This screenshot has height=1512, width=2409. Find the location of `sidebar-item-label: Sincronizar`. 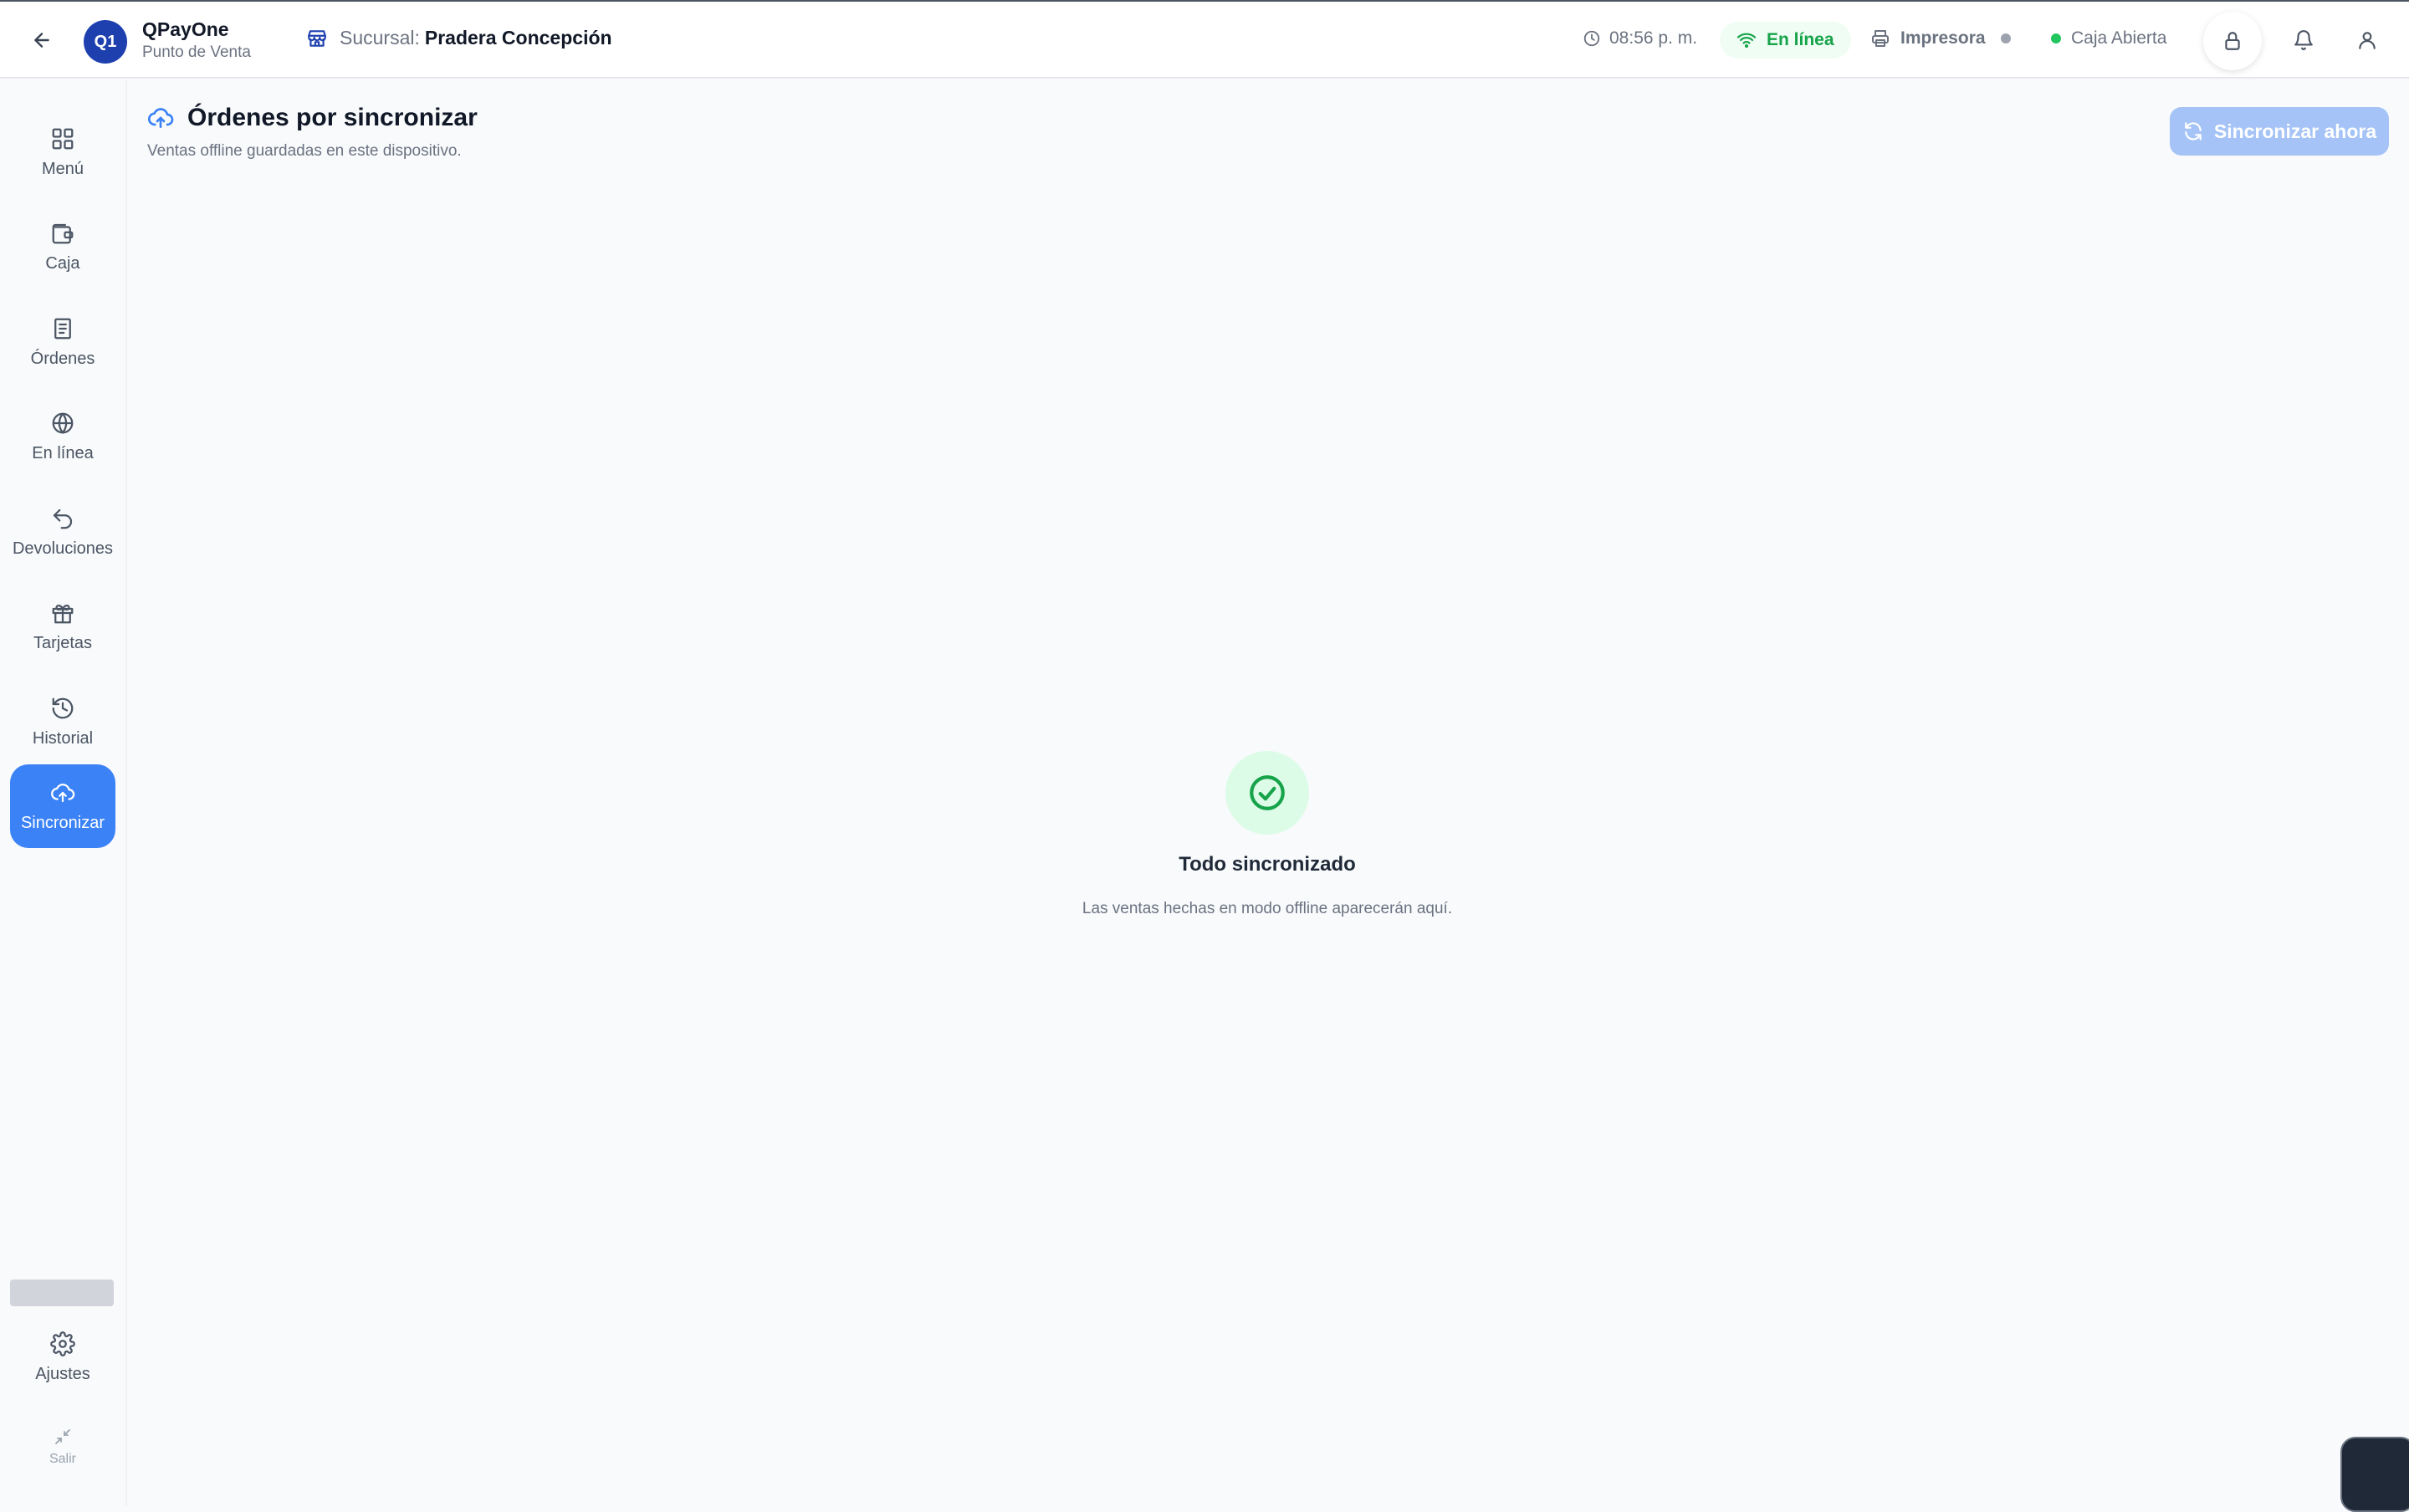

sidebar-item-label: Sincronizar is located at coordinates (62, 822).